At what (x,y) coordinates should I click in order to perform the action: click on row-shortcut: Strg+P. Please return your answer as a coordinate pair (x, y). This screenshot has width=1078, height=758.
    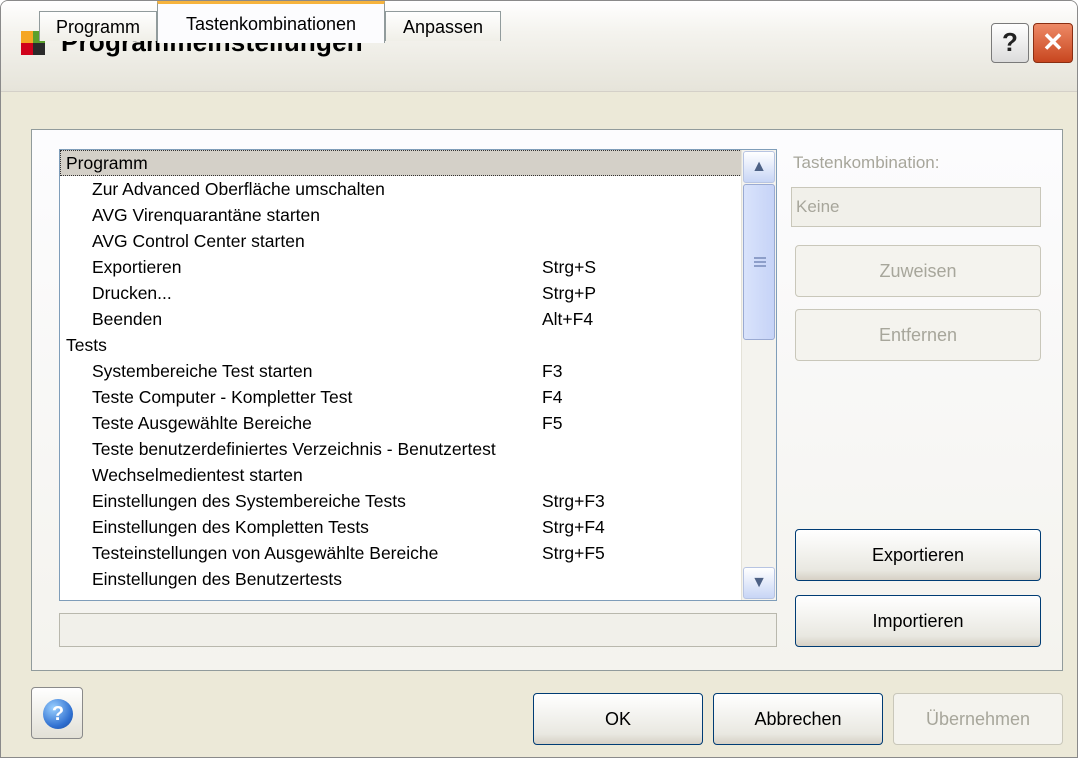
    Looking at the image, I should click on (569, 293).